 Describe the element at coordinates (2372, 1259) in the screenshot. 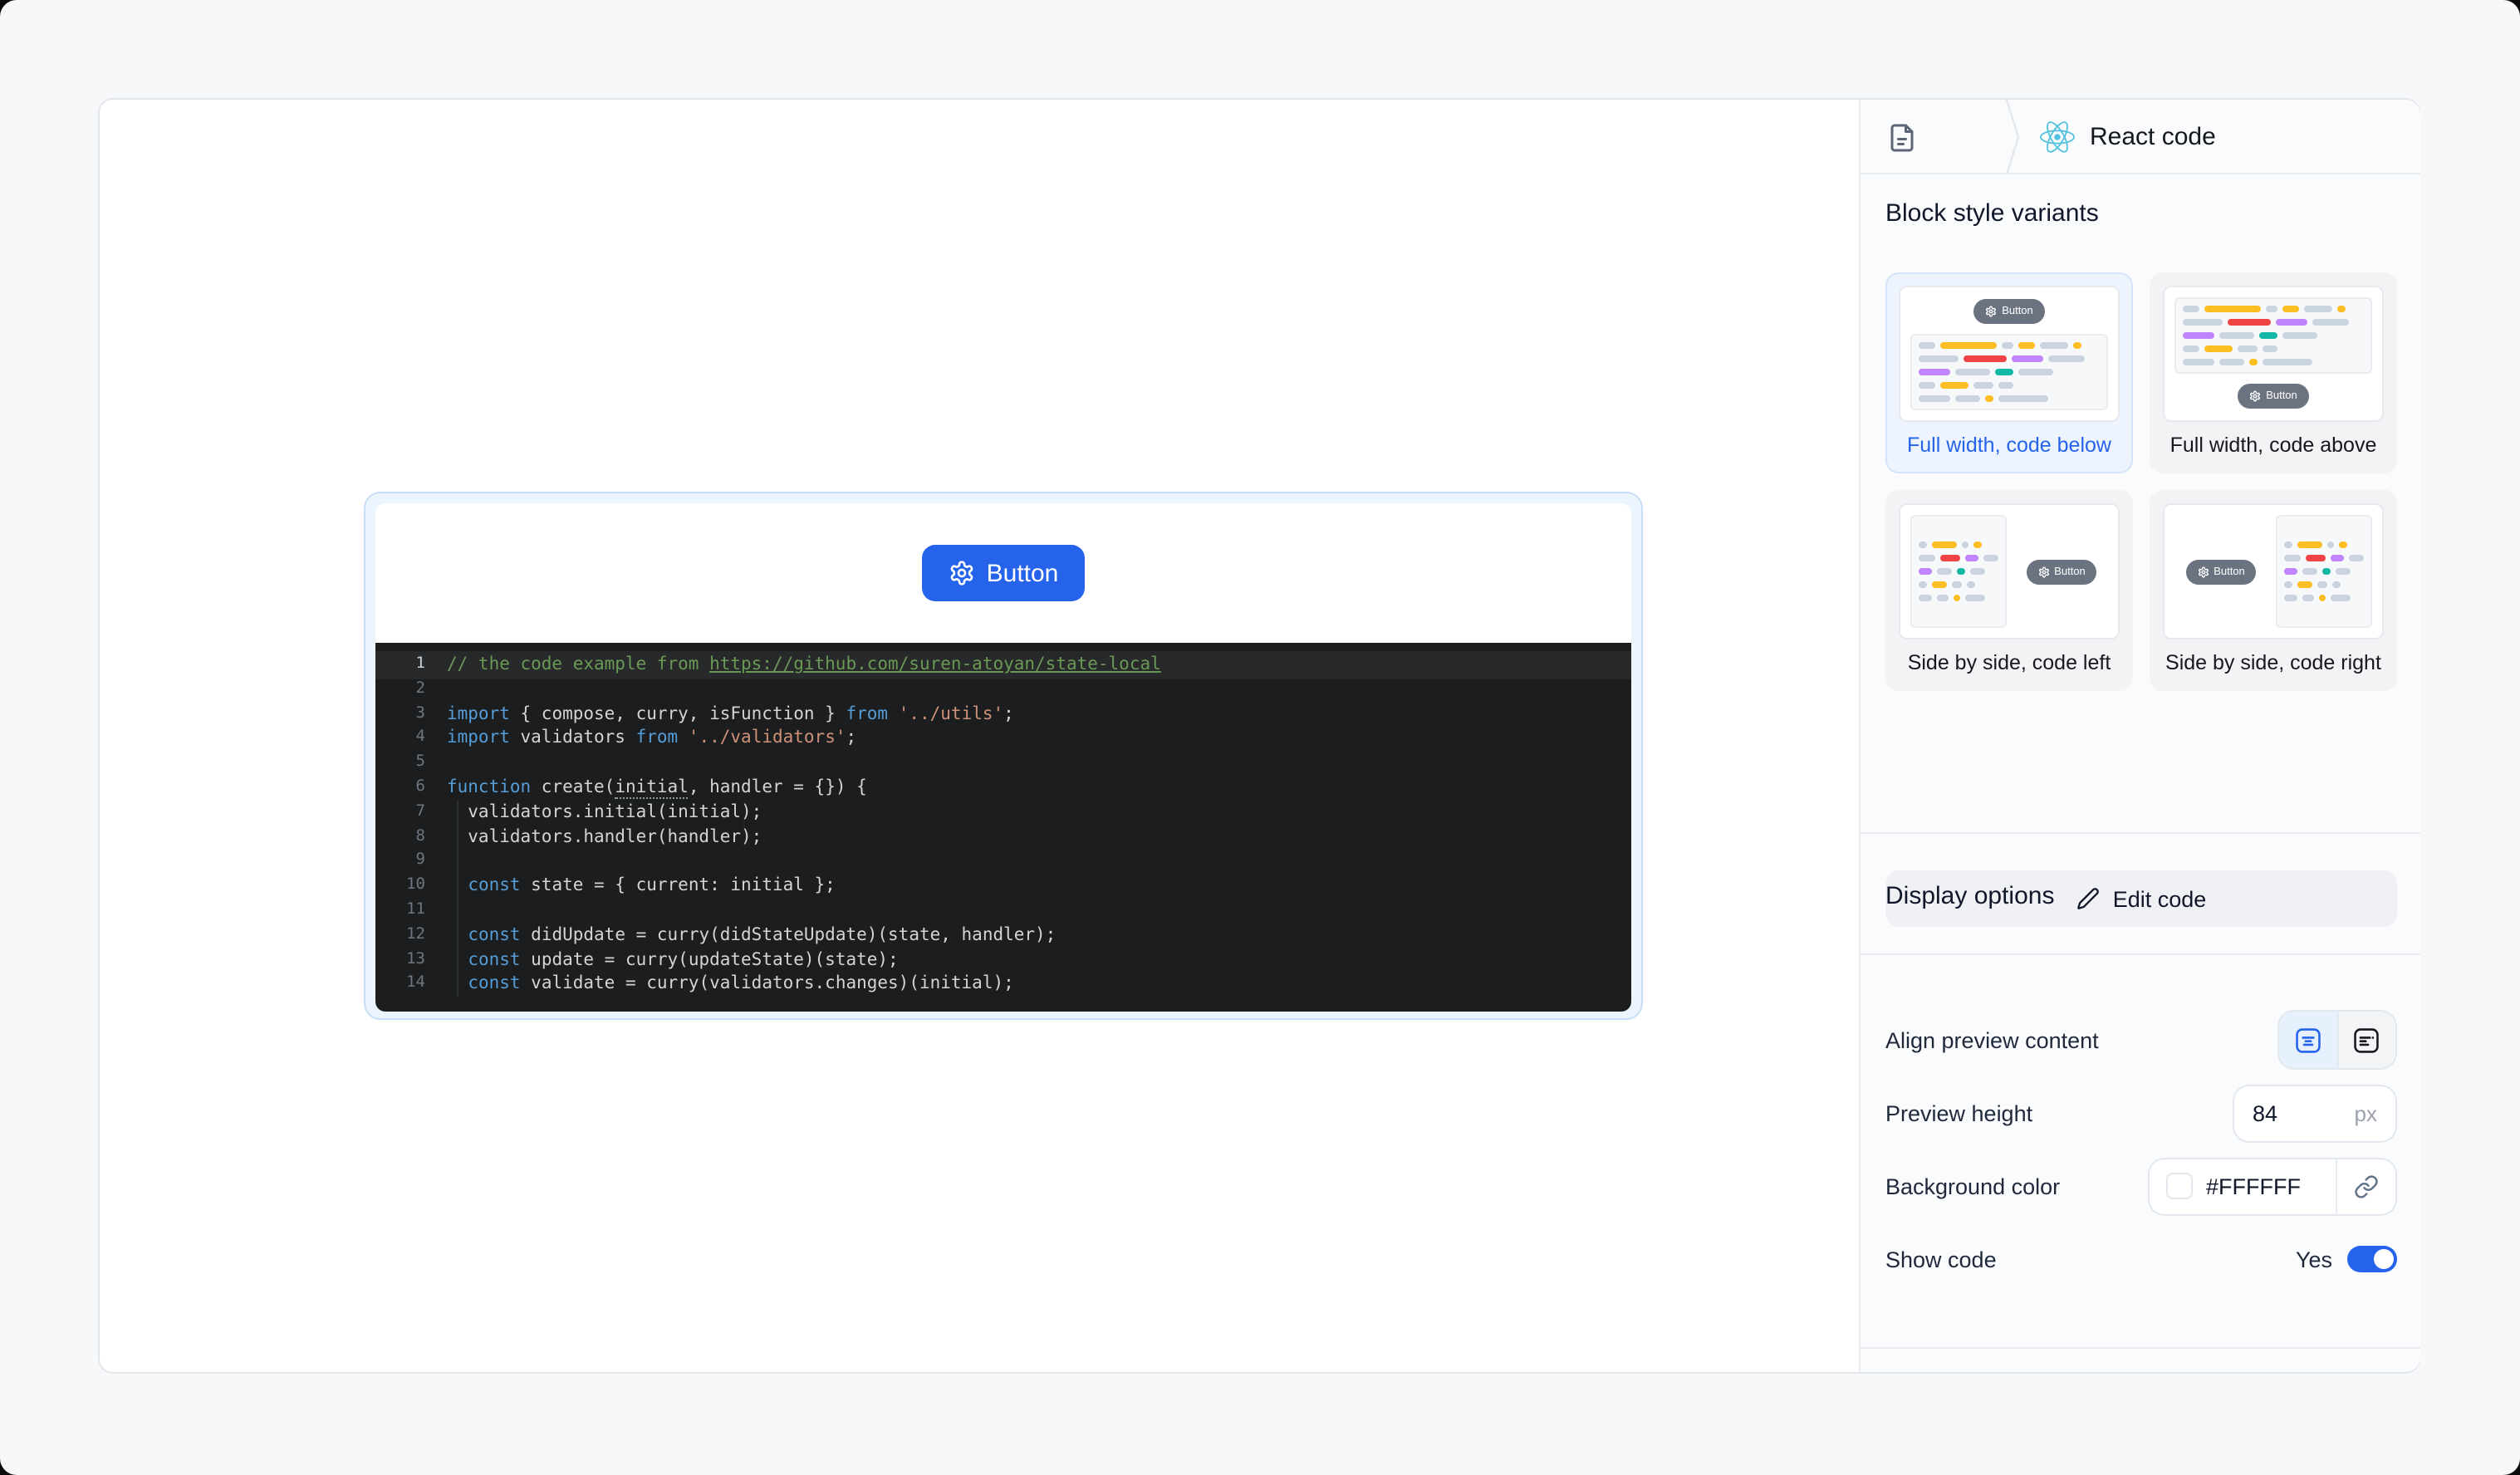

I see `show-code-toggle` at that location.